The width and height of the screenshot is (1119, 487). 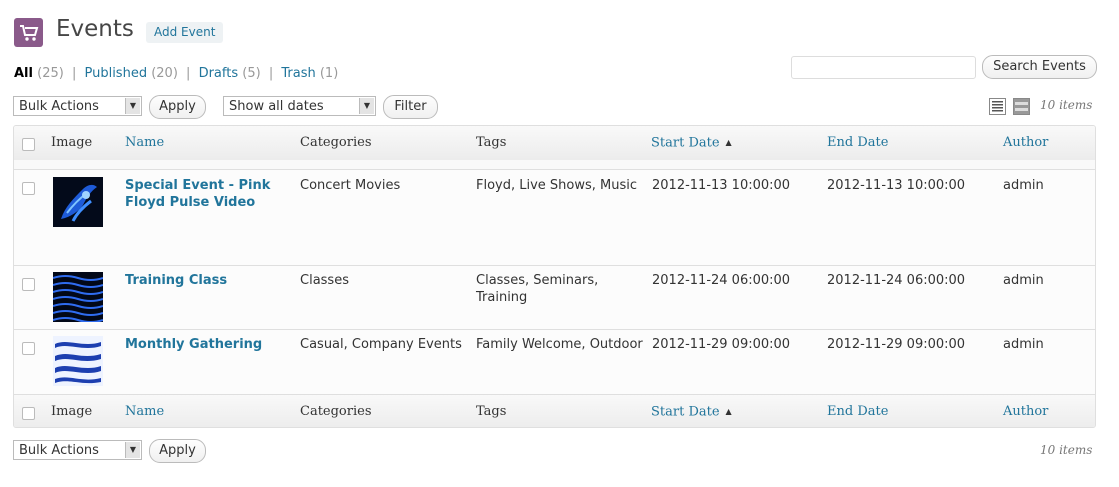 I want to click on view-published-count: (20), so click(x=164, y=73).